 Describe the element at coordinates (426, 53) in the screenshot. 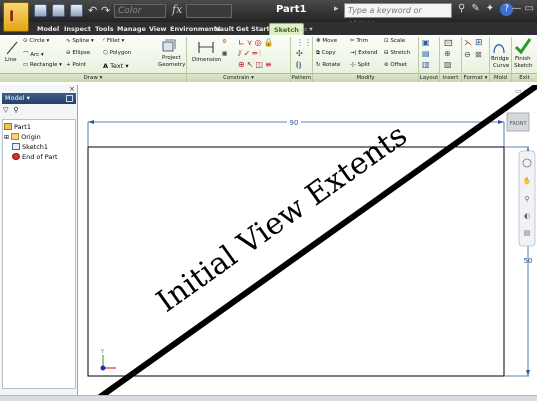

I see `make-components-icon: ▤` at that location.